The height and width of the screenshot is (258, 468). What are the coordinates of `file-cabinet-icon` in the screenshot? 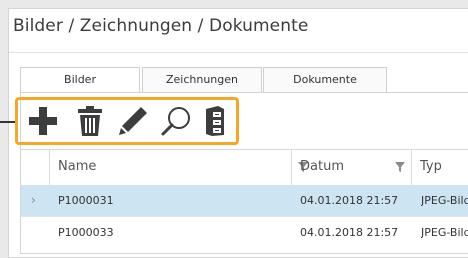 It's located at (215, 121).